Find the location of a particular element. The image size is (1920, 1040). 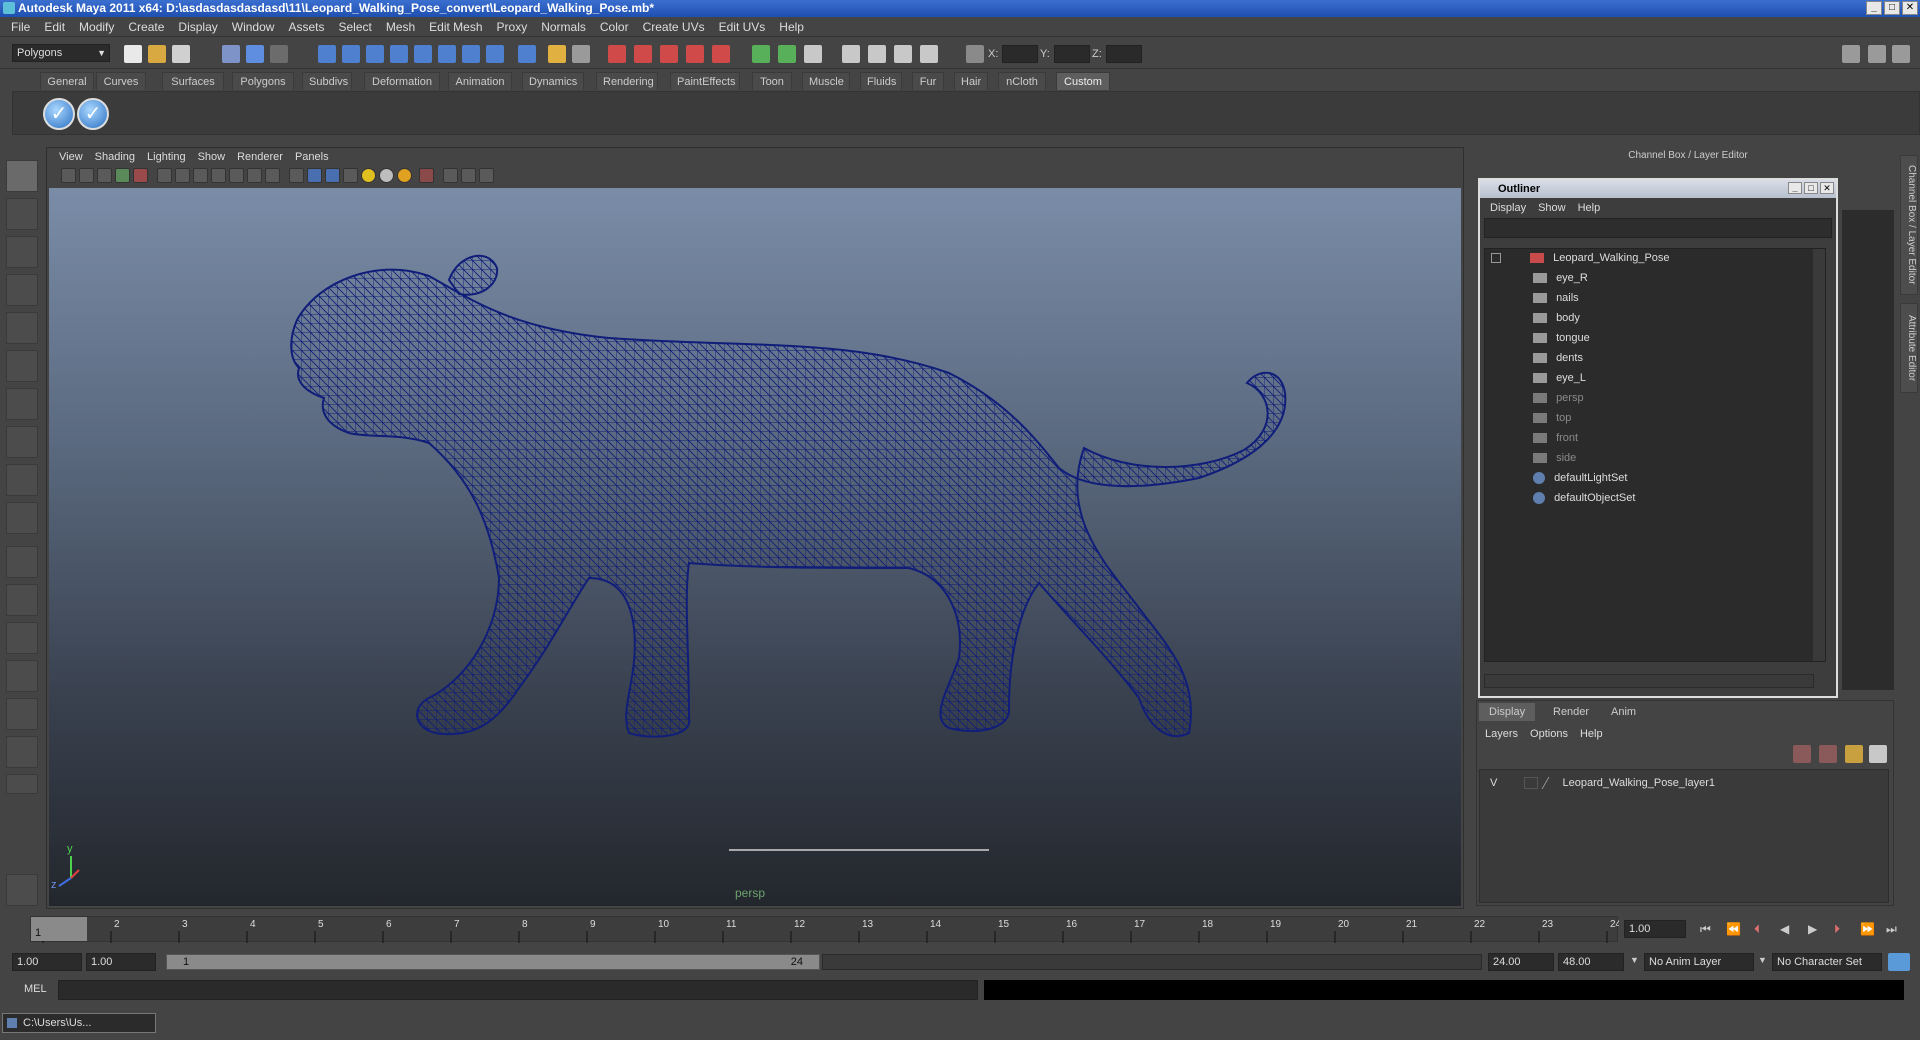

lock-selection-icon is located at coordinates (557, 54).